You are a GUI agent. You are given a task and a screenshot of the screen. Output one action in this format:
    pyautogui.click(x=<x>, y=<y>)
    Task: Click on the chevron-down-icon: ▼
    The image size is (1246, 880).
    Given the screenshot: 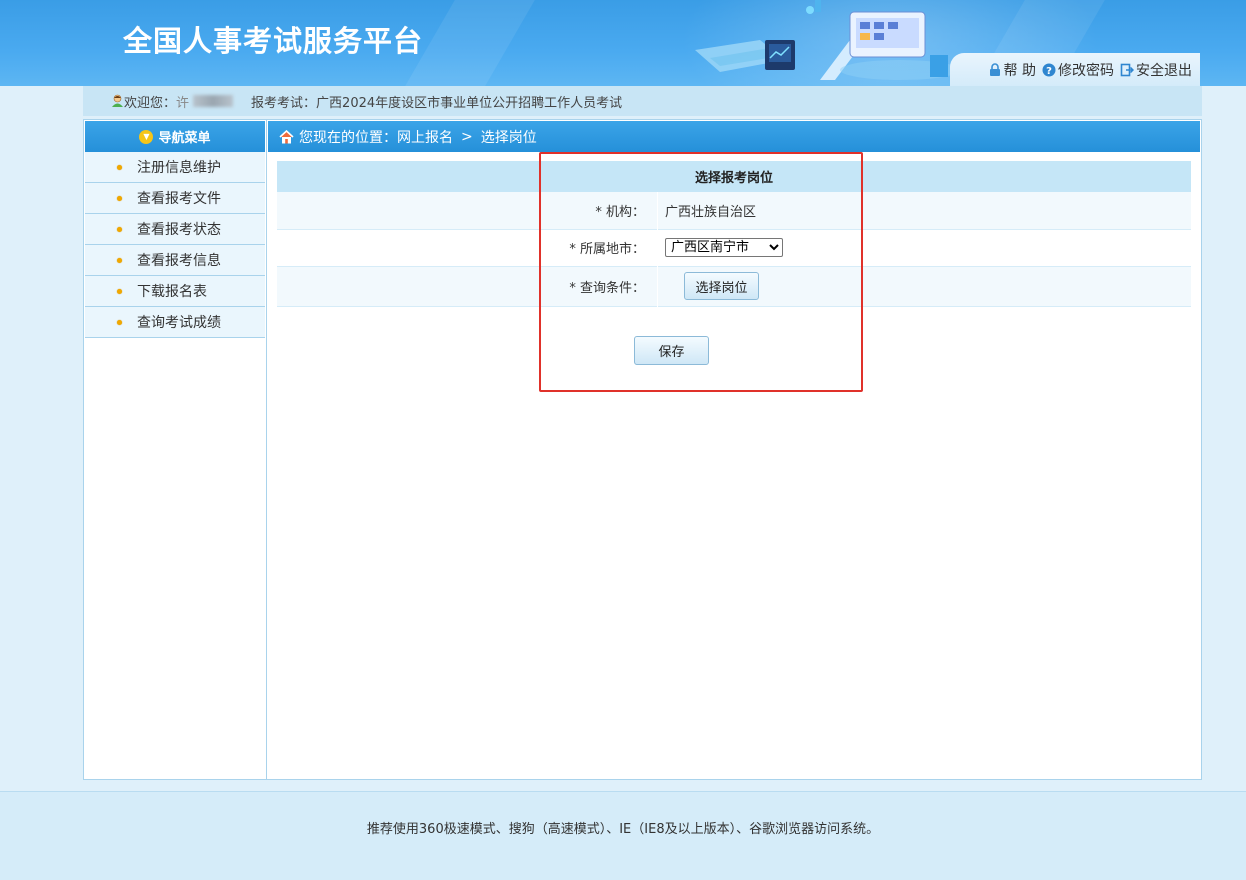 What is the action you would take?
    pyautogui.click(x=146, y=136)
    